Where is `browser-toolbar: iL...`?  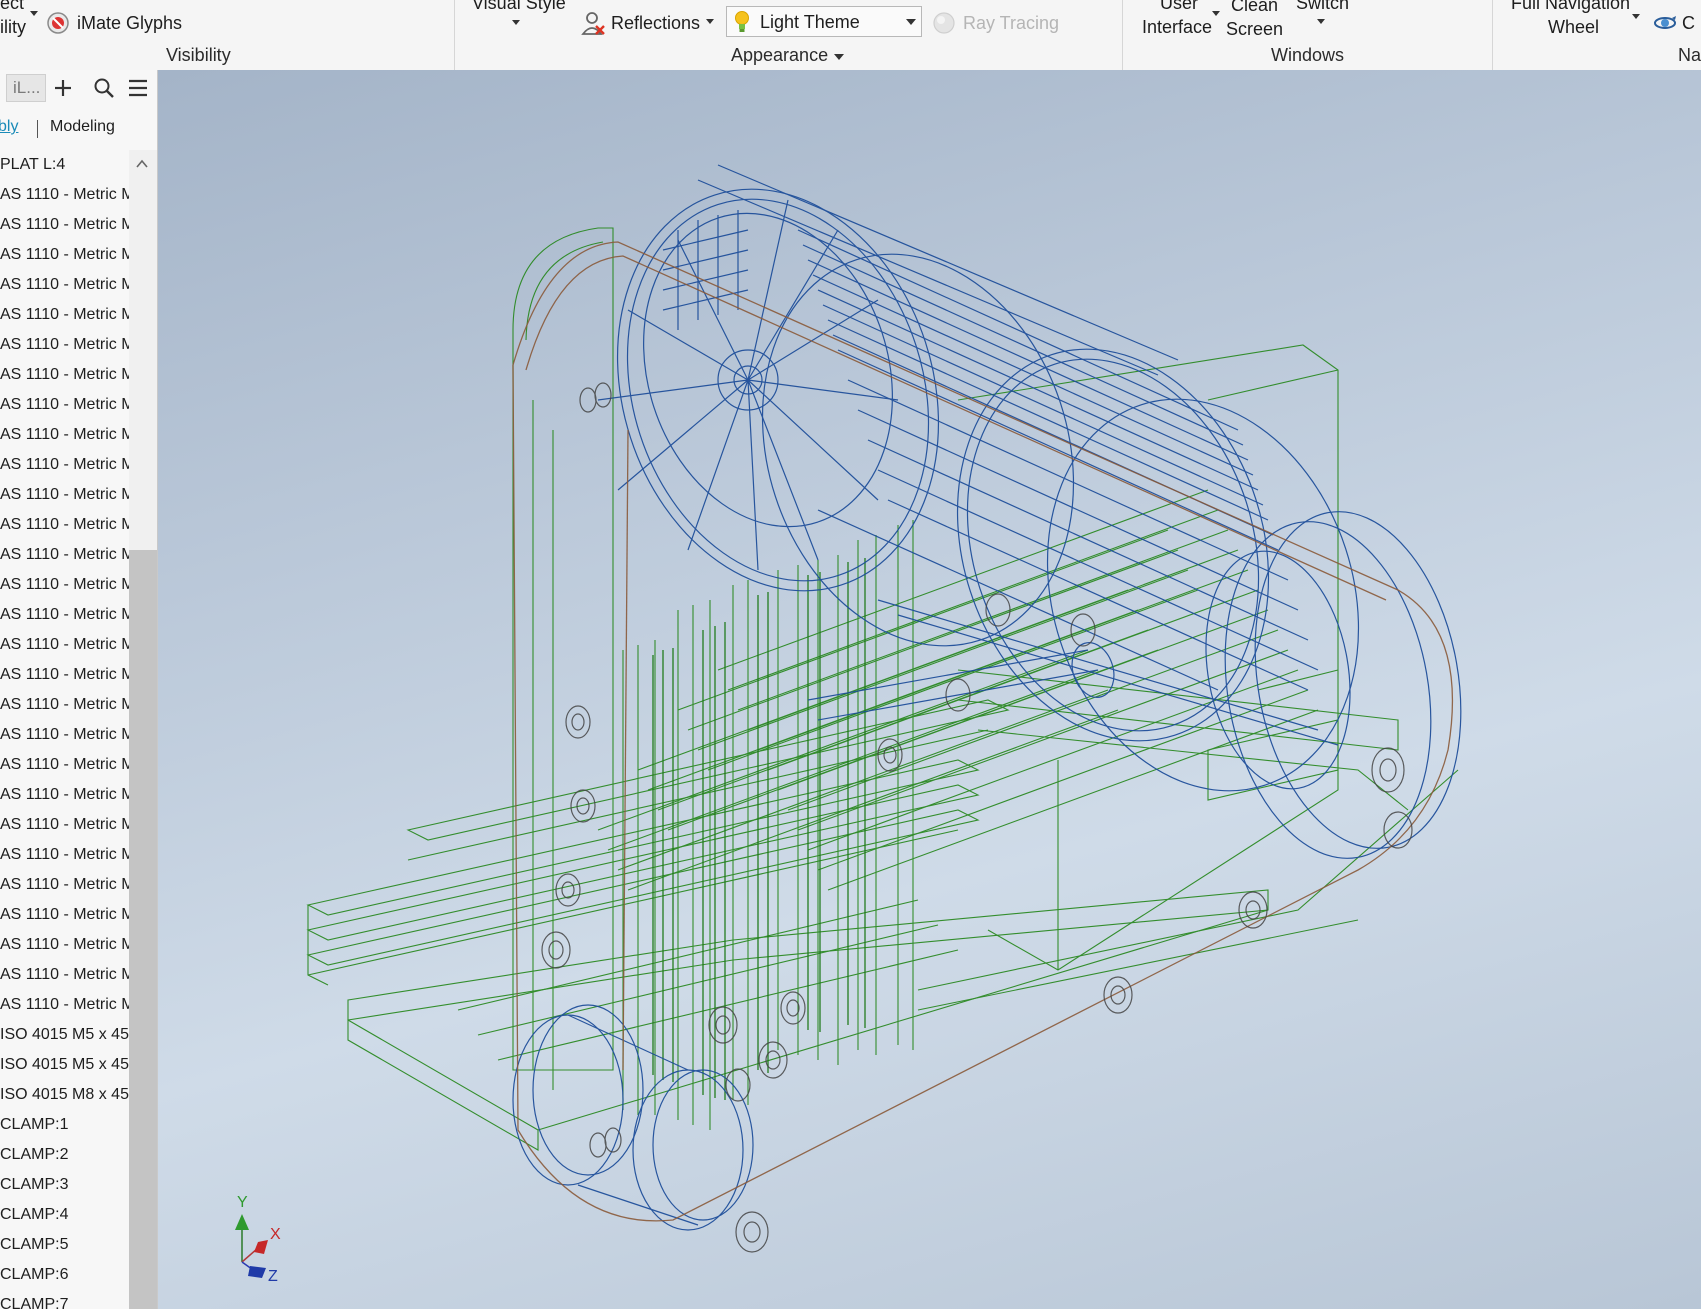
browser-toolbar: iL... is located at coordinates (78, 88).